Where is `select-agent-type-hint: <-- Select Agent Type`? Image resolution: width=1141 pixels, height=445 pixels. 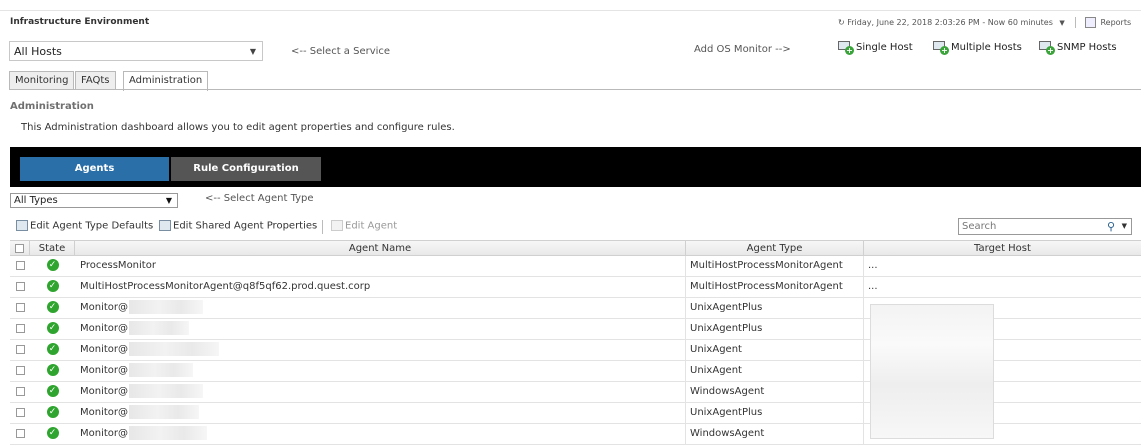
select-agent-type-hint: <-- Select Agent Type is located at coordinates (259, 198).